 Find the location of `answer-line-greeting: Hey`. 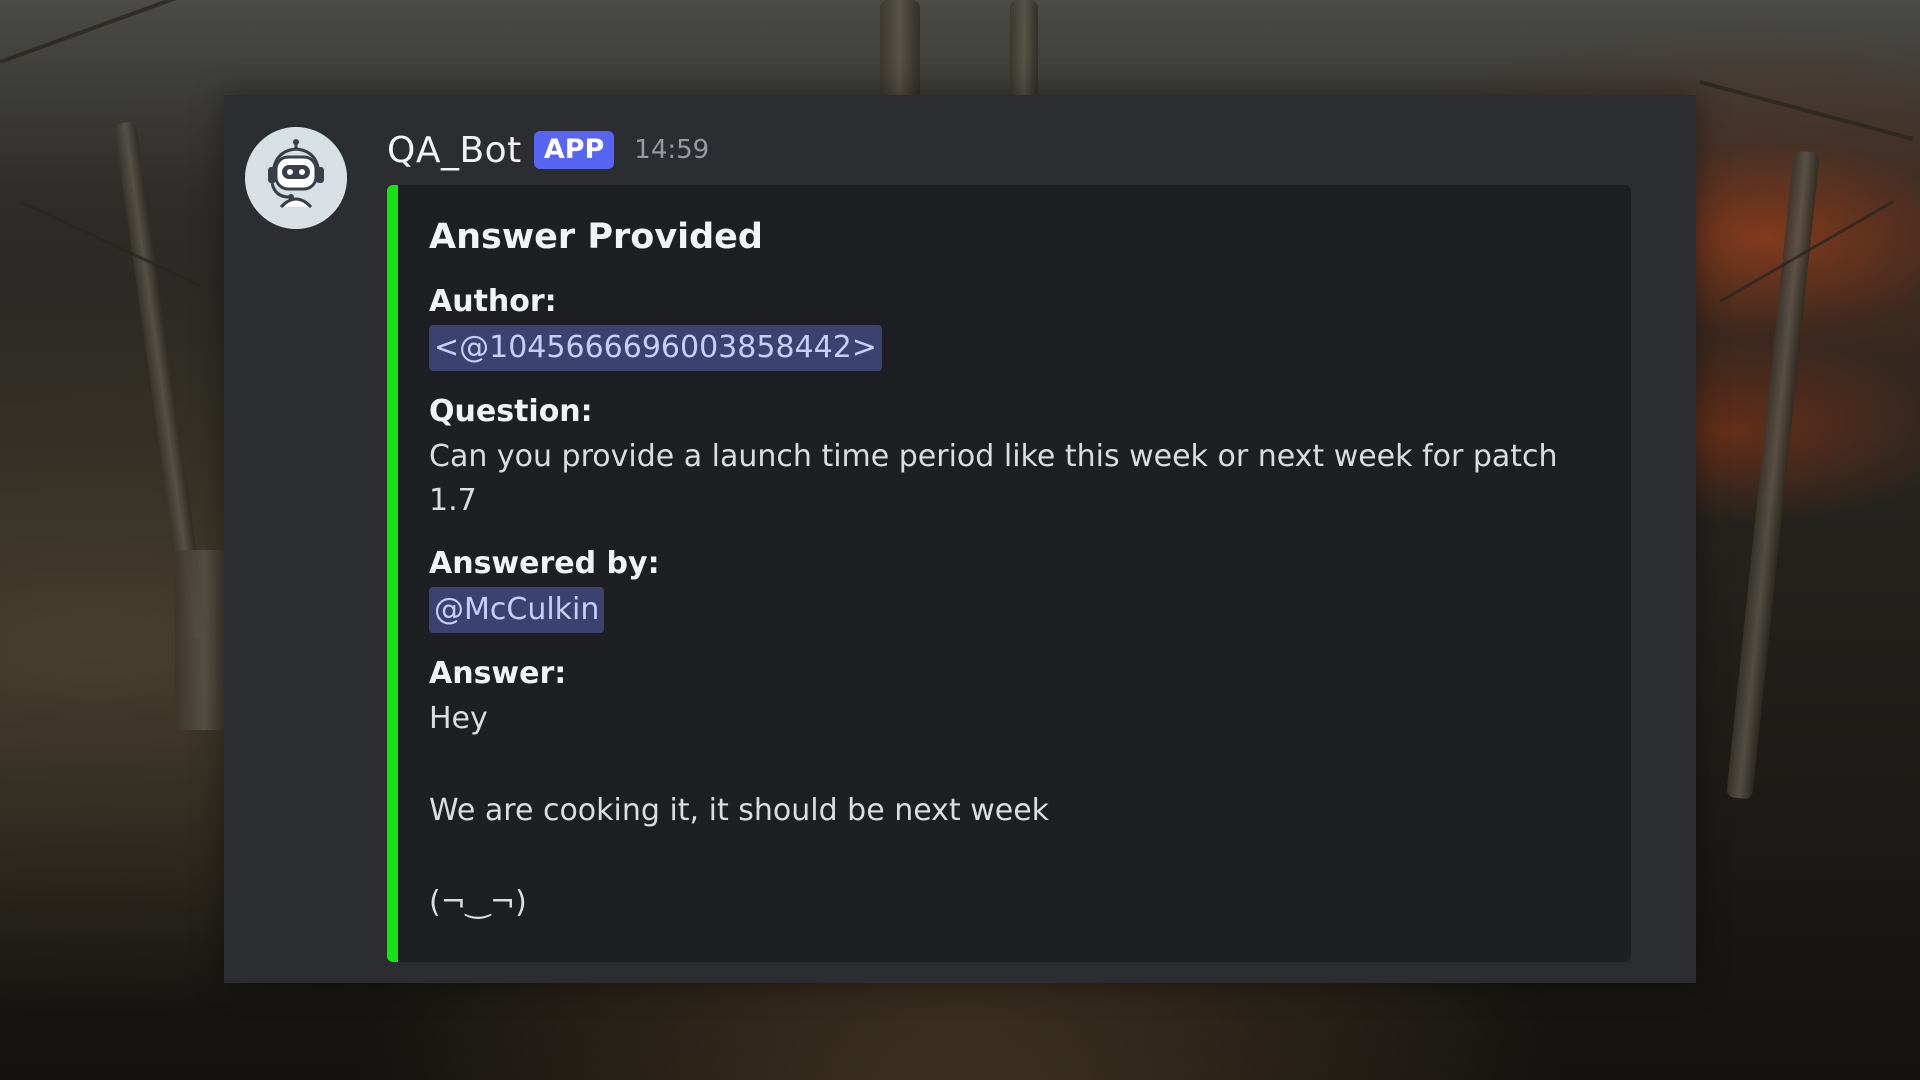

answer-line-greeting: Hey is located at coordinates (458, 718).